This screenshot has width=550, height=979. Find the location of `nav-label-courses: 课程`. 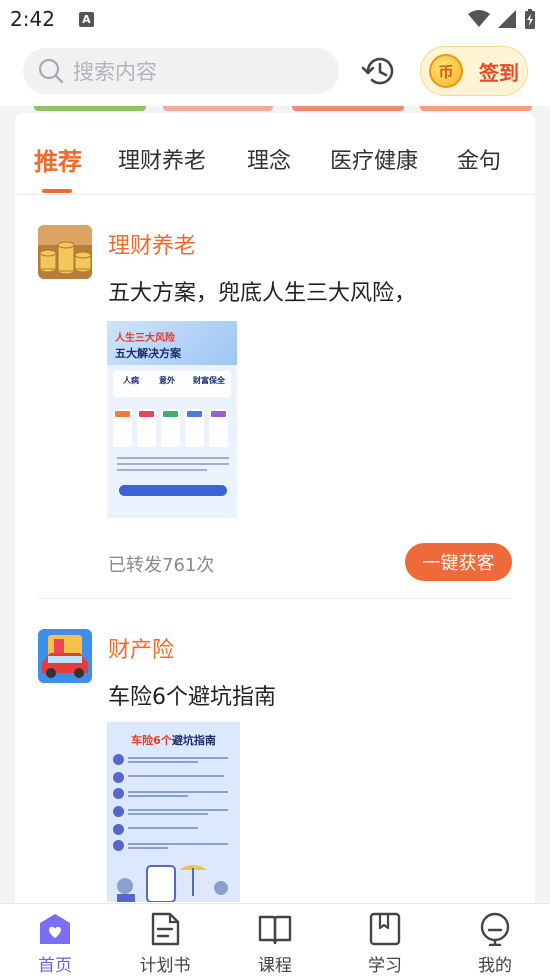

nav-label-courses: 课程 is located at coordinates (275, 966).